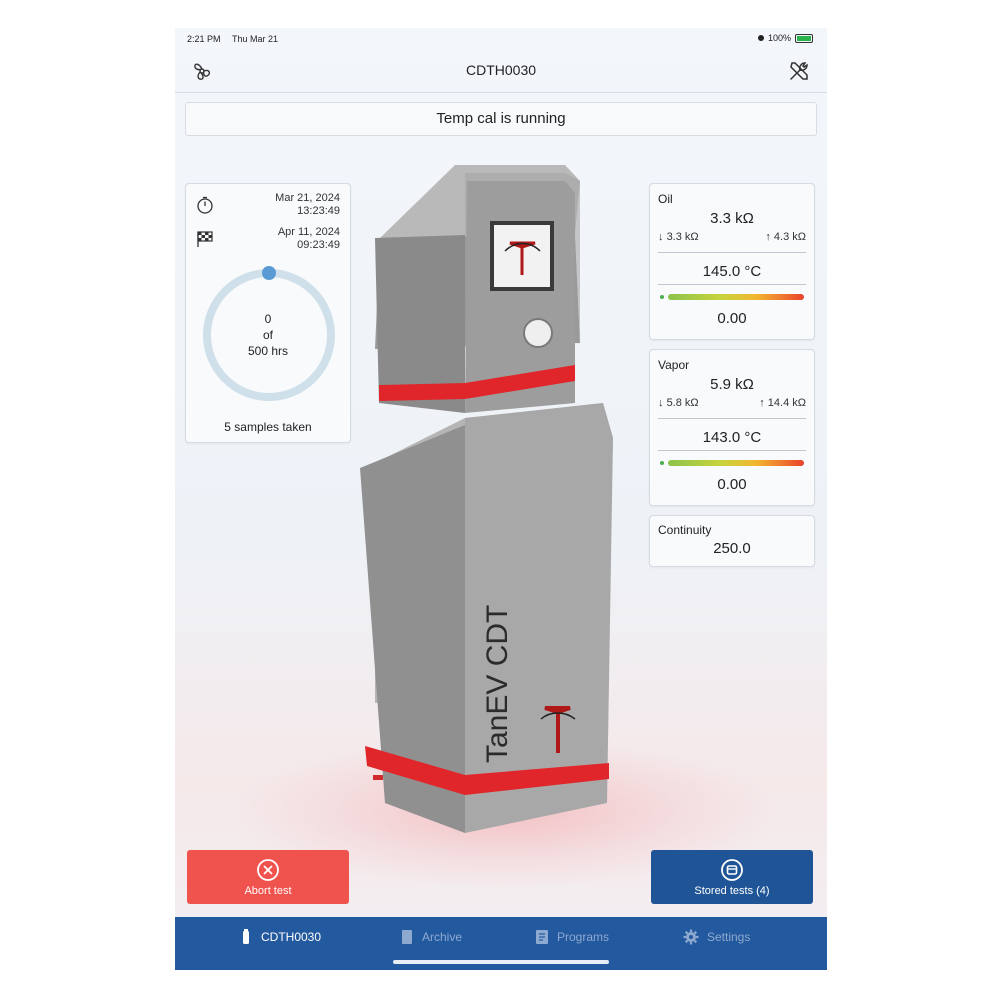 Image resolution: width=1000 pixels, height=1000 pixels. Describe the element at coordinates (308, 232) in the screenshot. I see `end-date: Apr 11, 2024` at that location.